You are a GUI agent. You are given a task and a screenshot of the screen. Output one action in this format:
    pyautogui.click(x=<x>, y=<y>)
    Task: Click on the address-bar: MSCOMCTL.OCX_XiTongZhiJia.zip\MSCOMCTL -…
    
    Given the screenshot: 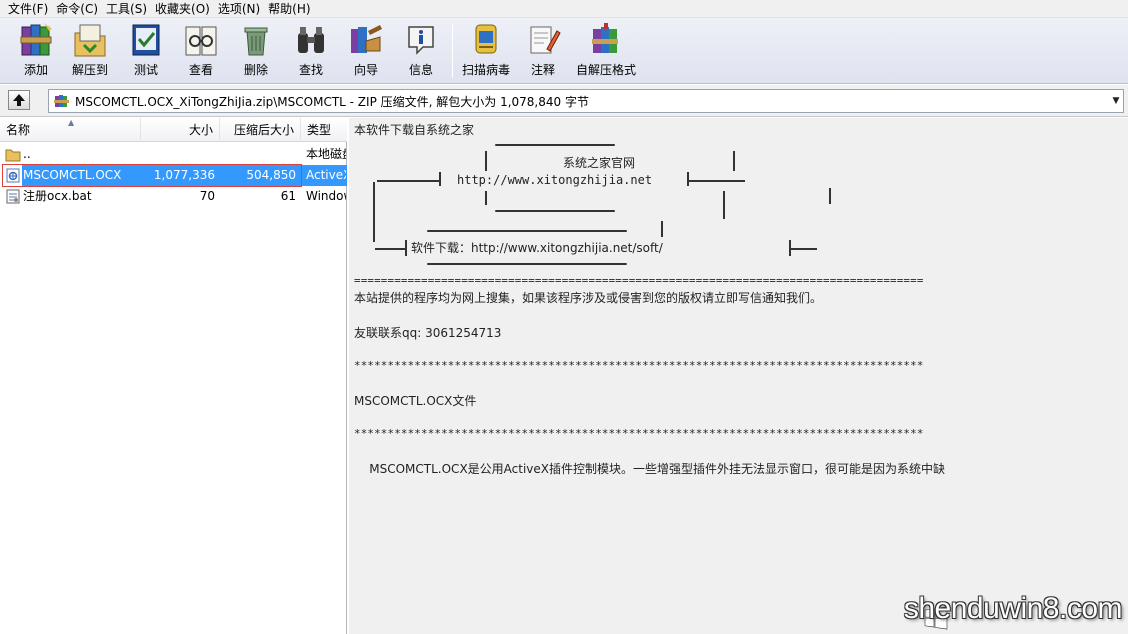 What is the action you would take?
    pyautogui.click(x=564, y=101)
    